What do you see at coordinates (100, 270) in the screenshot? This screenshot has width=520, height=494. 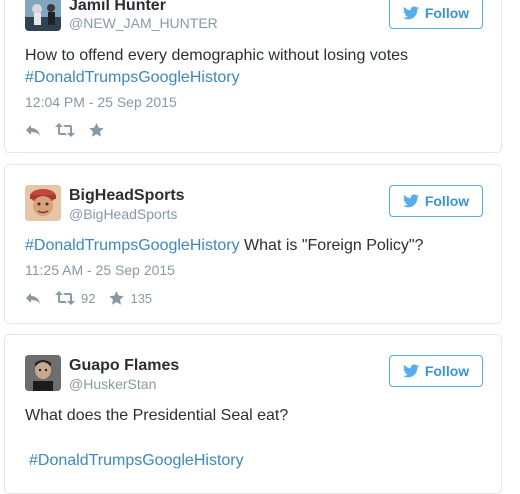 I see `timestamp: 11:25 AM - 25 Sep 2015` at bounding box center [100, 270].